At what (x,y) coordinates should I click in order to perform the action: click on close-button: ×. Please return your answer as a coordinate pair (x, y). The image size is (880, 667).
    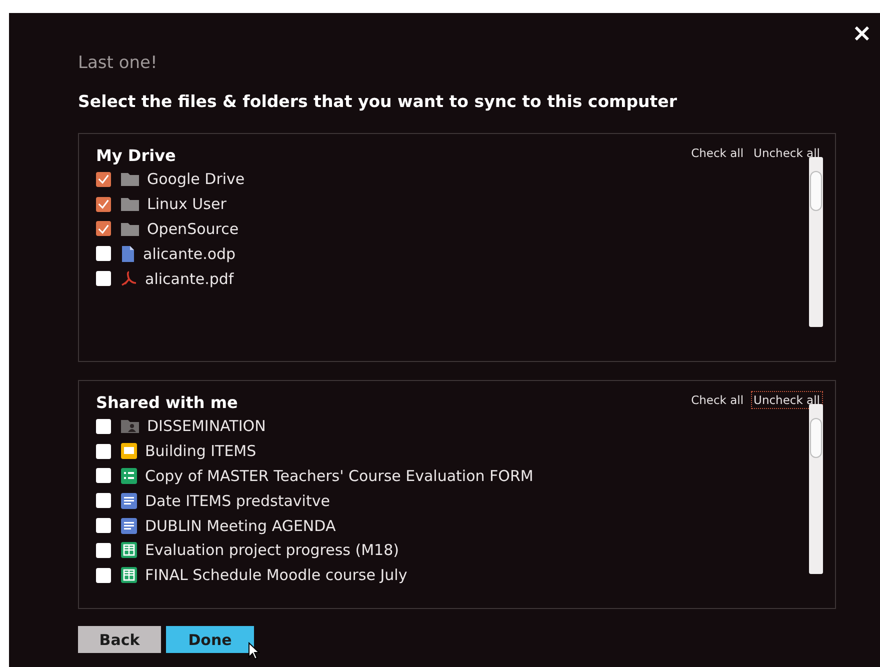
    Looking at the image, I should click on (862, 33).